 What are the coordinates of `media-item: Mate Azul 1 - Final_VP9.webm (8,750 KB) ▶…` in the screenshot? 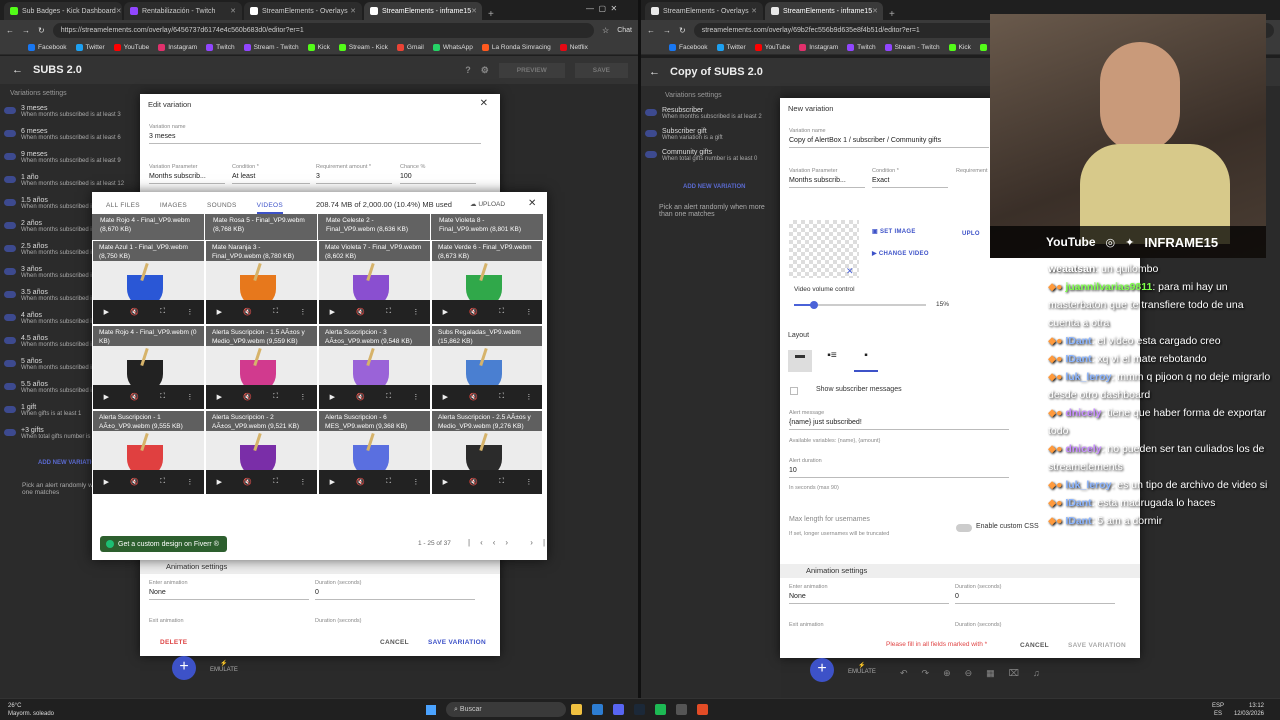 It's located at (148, 282).